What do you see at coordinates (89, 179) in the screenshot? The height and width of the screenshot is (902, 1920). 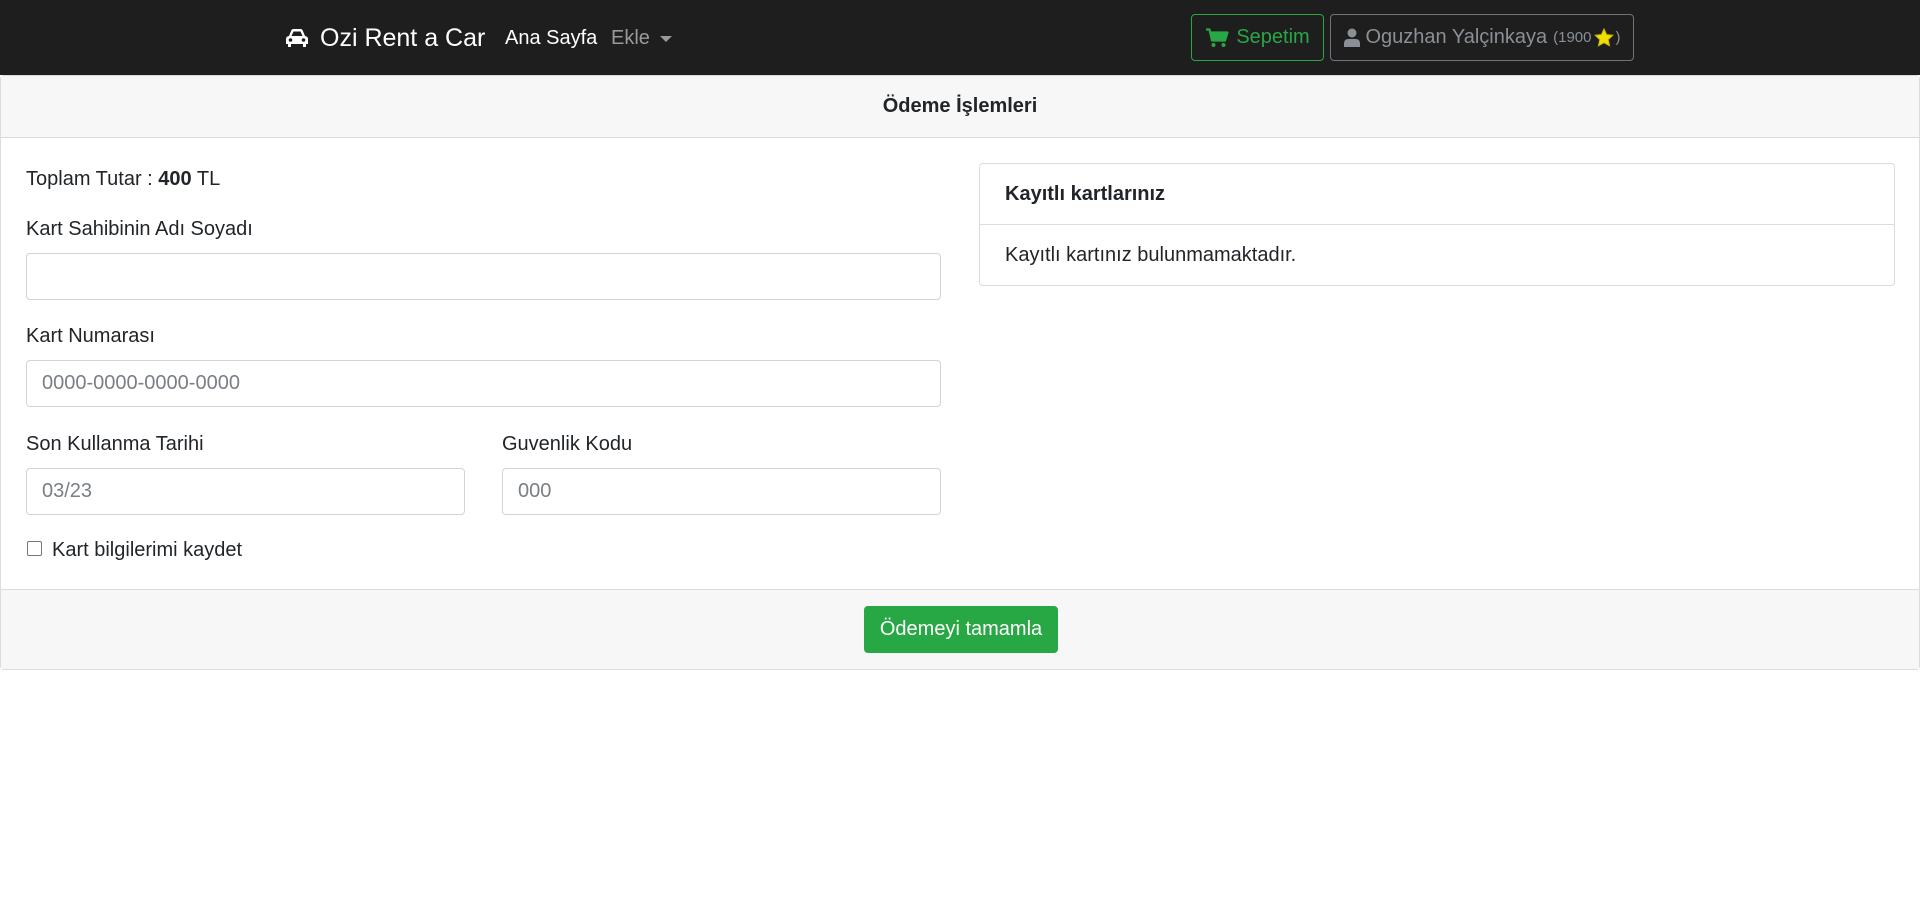 I see `total-label: Toplam Tutar :` at bounding box center [89, 179].